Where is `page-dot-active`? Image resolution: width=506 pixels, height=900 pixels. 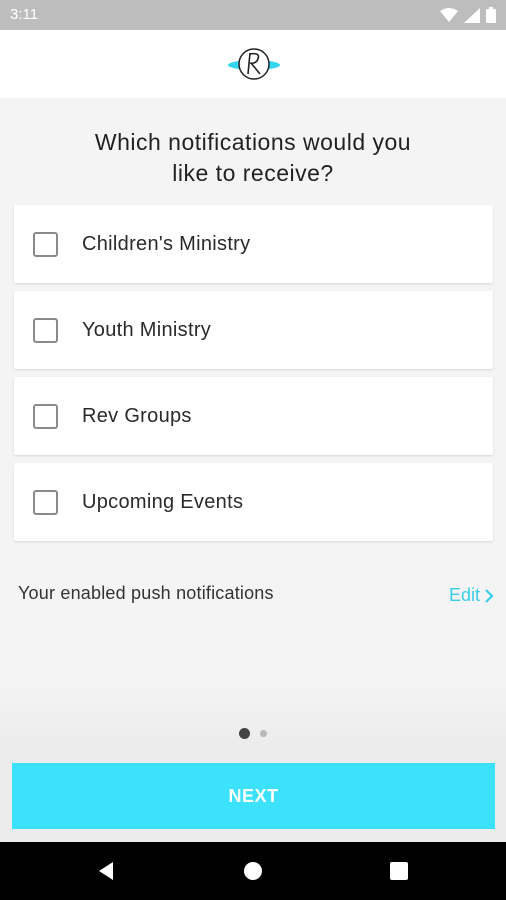 page-dot-active is located at coordinates (244, 733).